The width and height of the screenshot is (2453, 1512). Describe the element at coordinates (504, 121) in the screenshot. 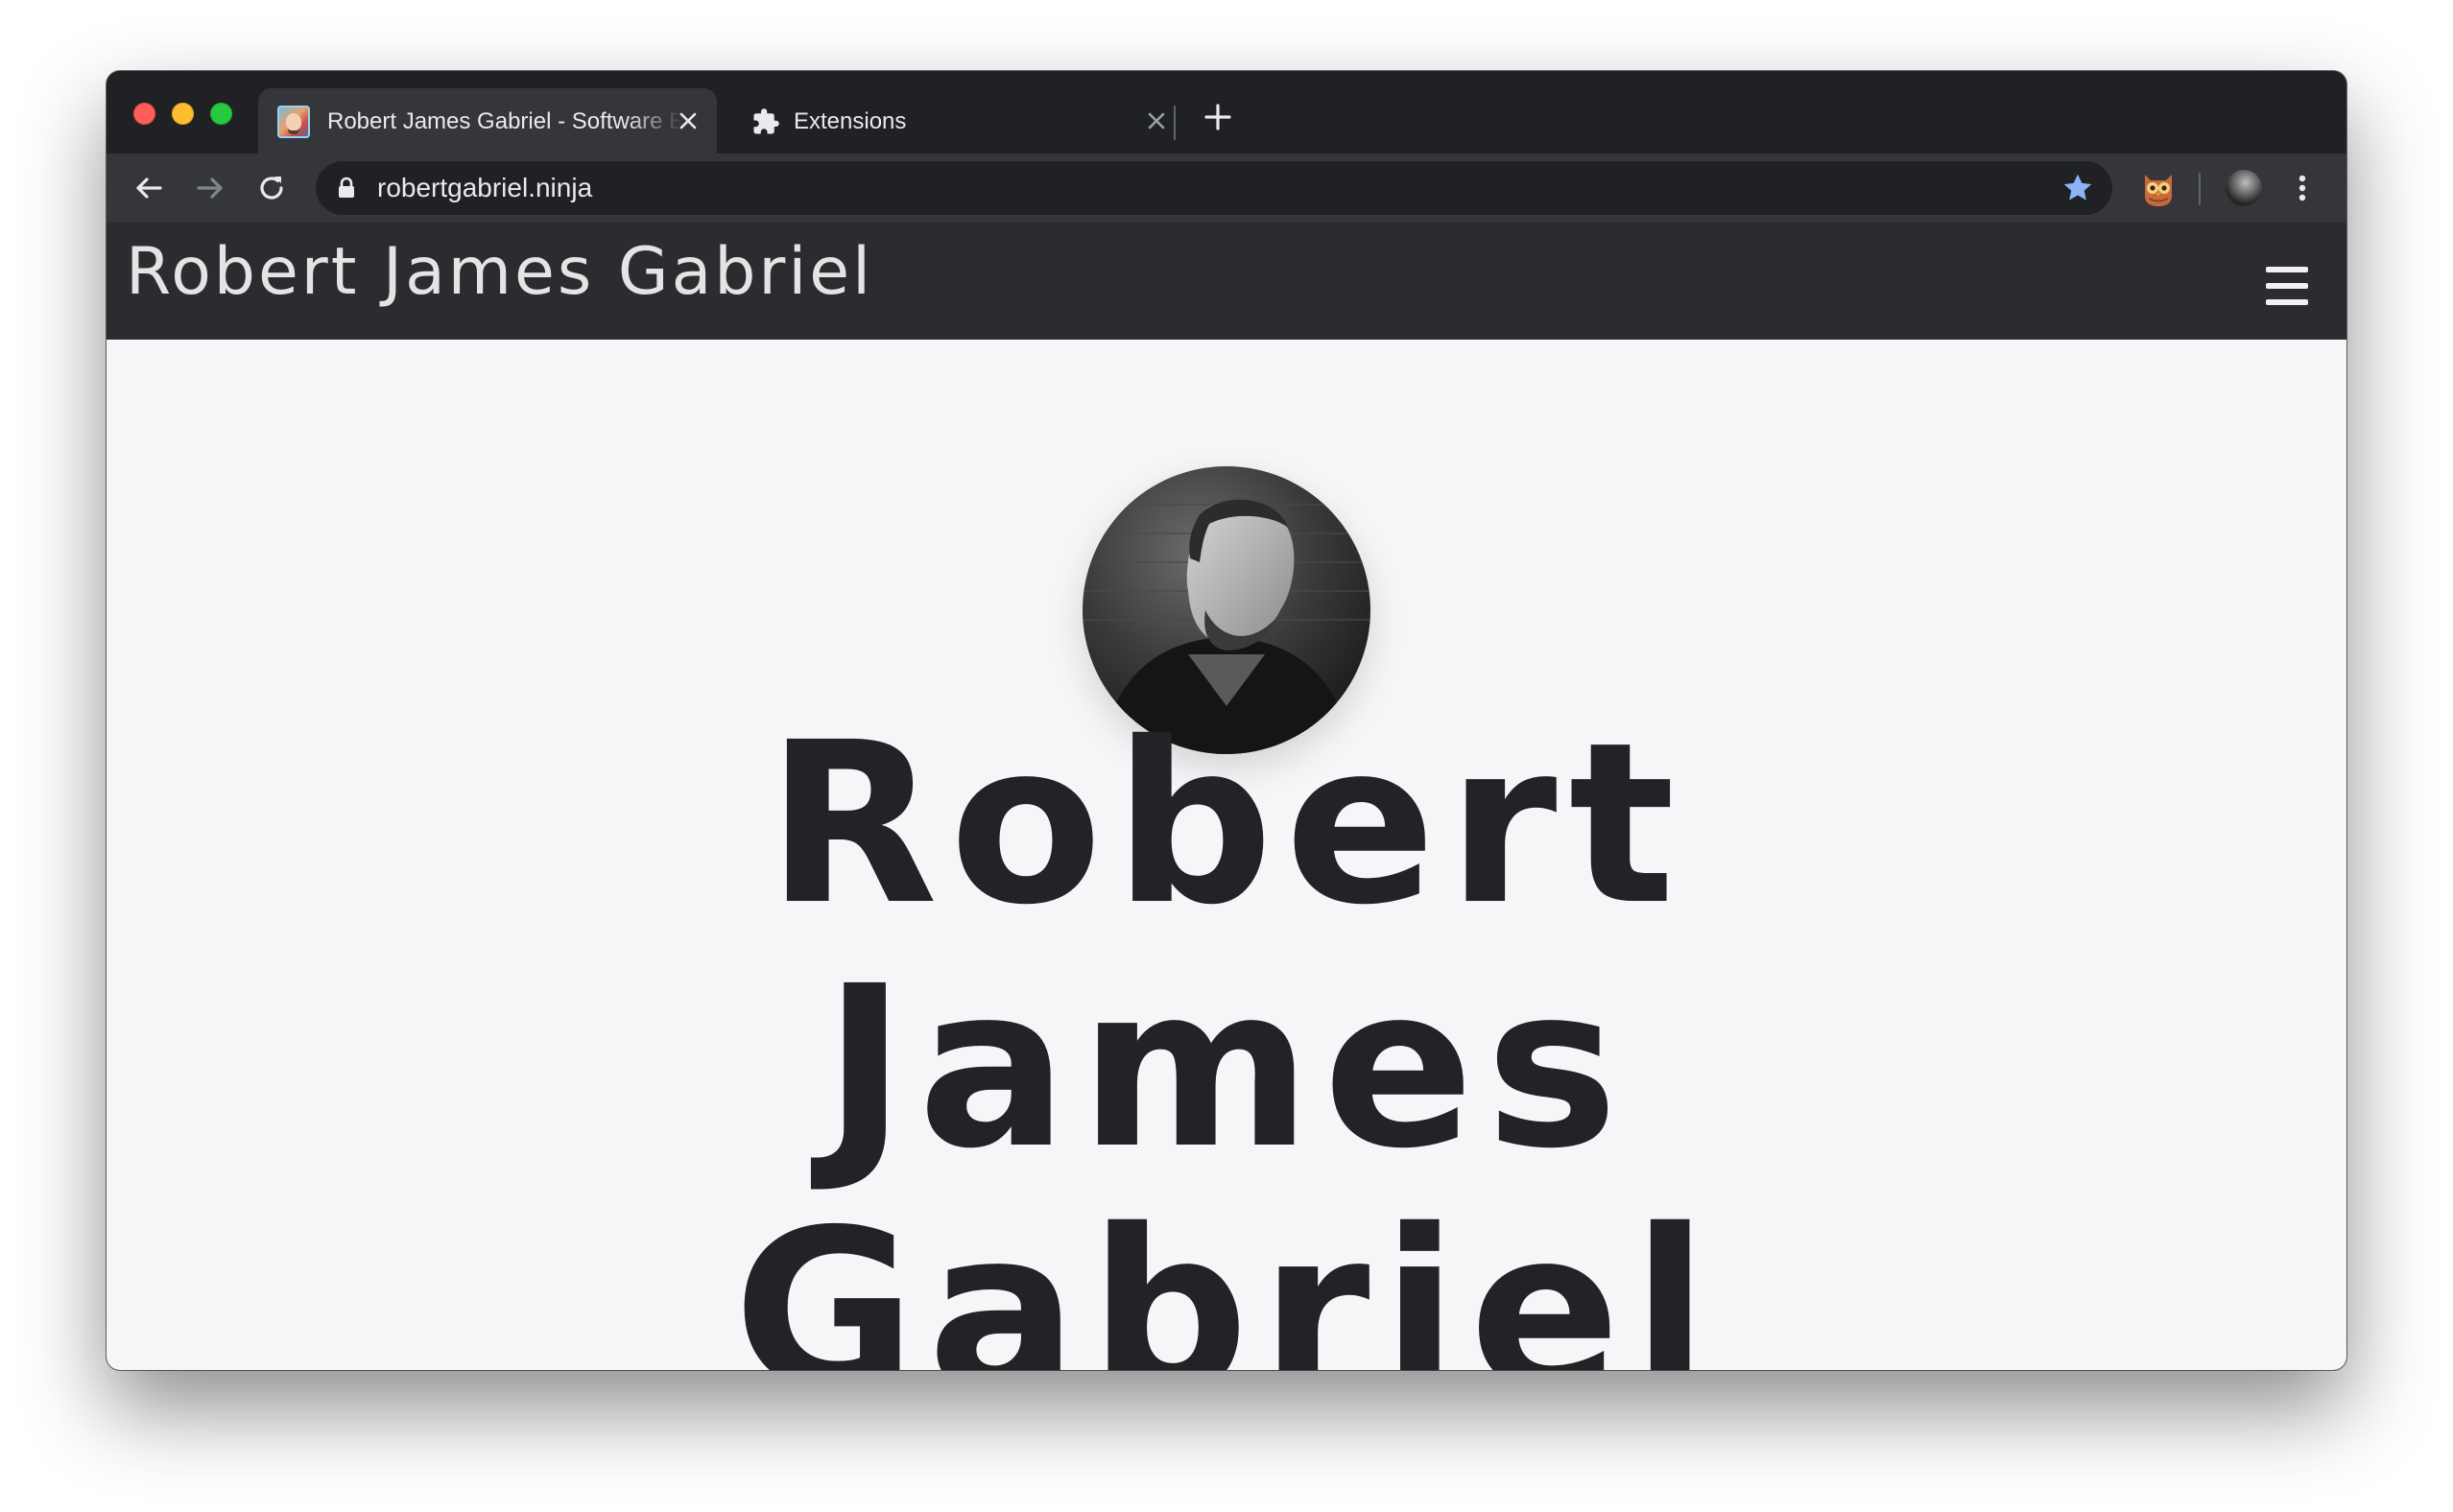

I see `tab-title: Robert James Gabriel - Software Engineer` at that location.